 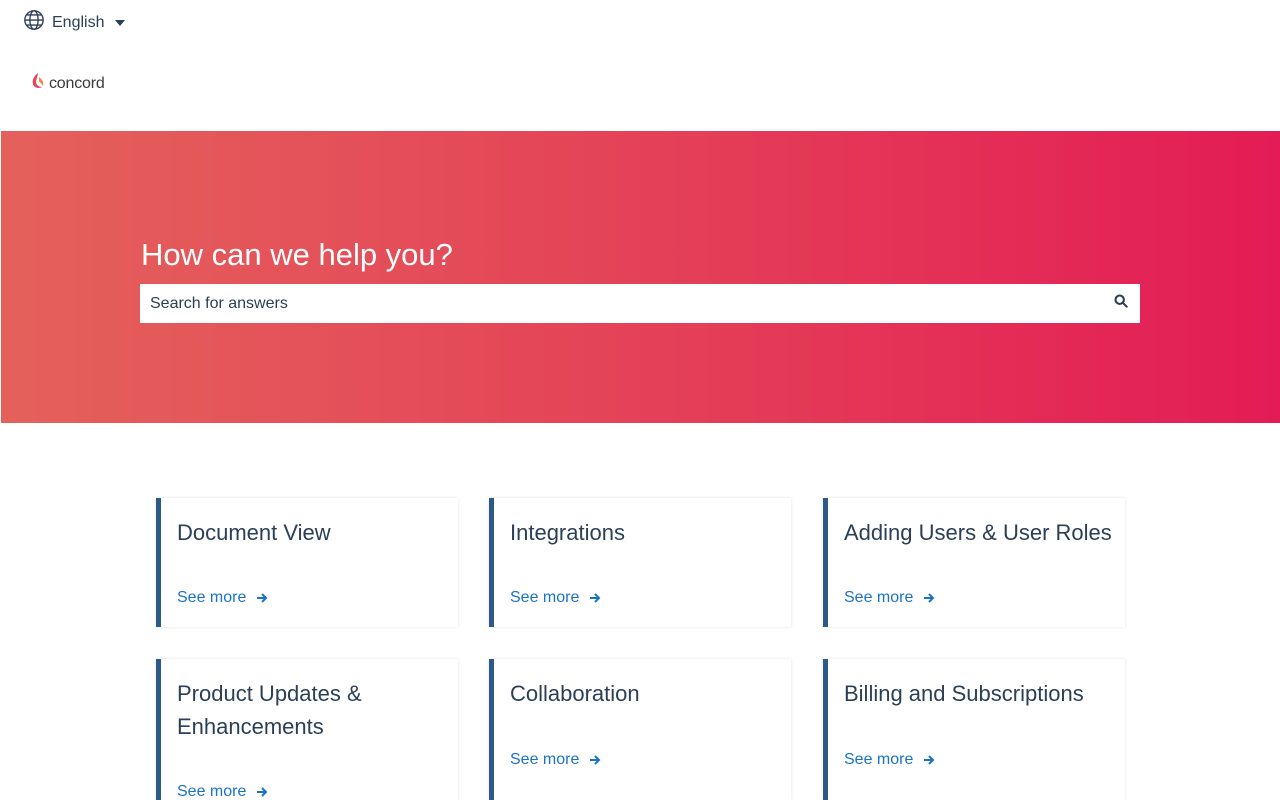 I want to click on card-title: Integrations, so click(x=567, y=532).